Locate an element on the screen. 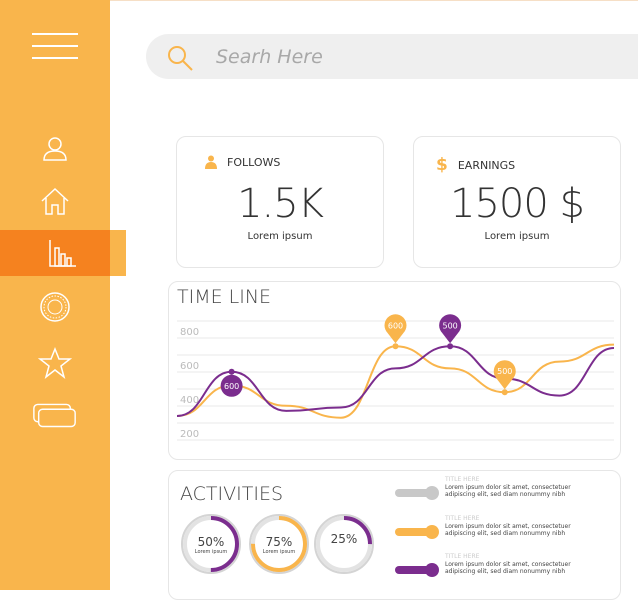  stat-card-follows: FOLLOWS 1.5K Lorem ipsum is located at coordinates (280, 202).